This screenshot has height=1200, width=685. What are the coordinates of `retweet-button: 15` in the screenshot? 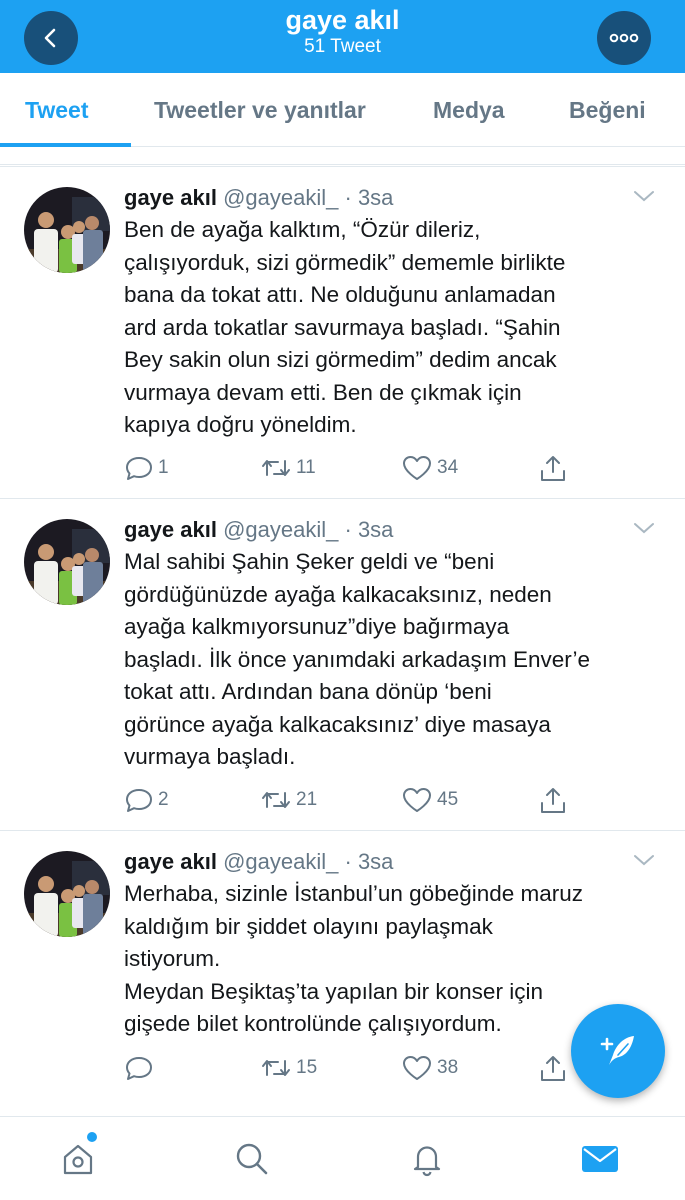 It's located at (288, 1068).